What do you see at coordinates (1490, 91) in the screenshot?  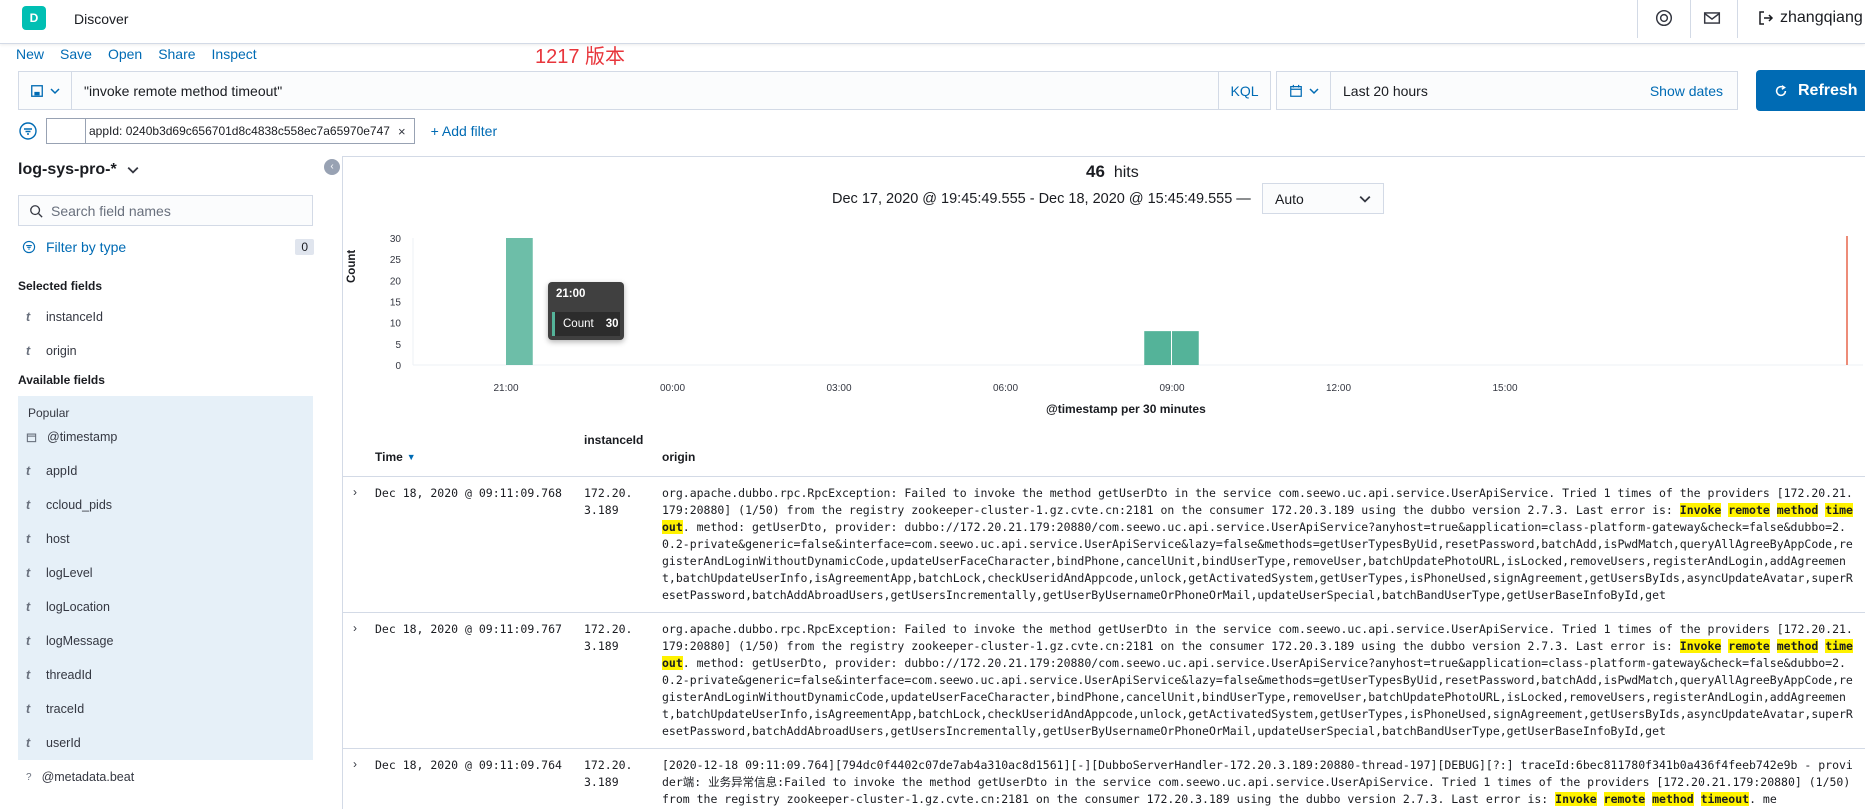 I see `date-range-text: Last 20 hours` at bounding box center [1490, 91].